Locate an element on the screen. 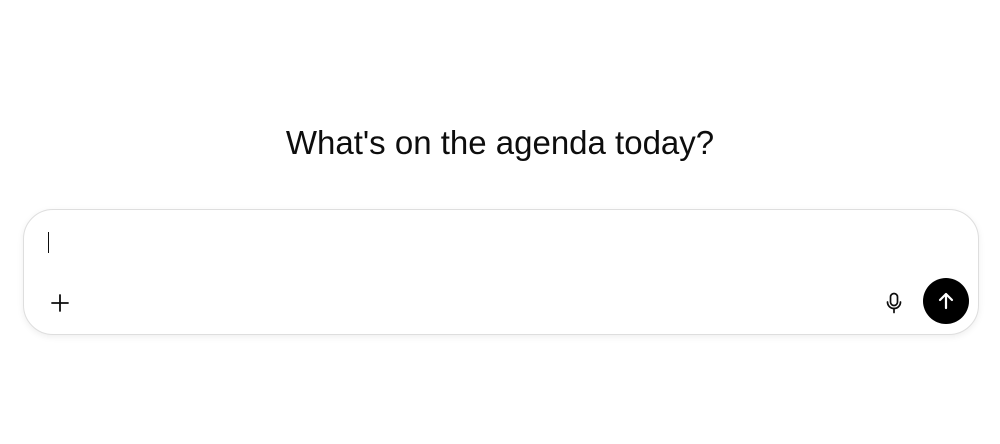 This screenshot has height=444, width=1000. text-caret is located at coordinates (48, 242).